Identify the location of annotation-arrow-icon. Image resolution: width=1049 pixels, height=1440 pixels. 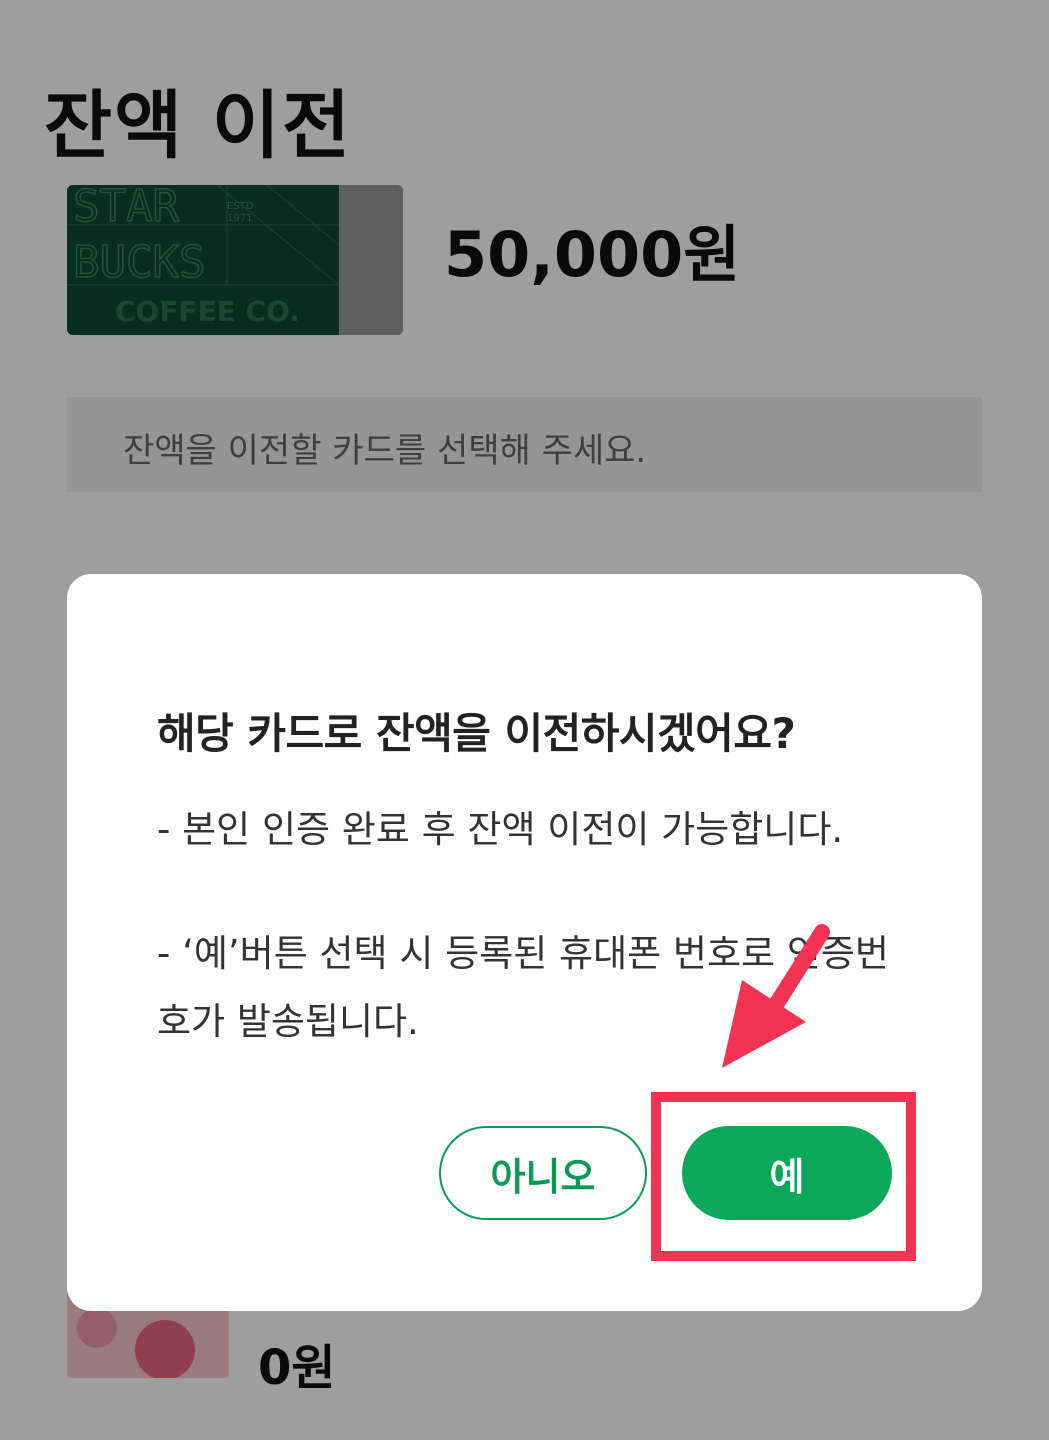
(776, 996).